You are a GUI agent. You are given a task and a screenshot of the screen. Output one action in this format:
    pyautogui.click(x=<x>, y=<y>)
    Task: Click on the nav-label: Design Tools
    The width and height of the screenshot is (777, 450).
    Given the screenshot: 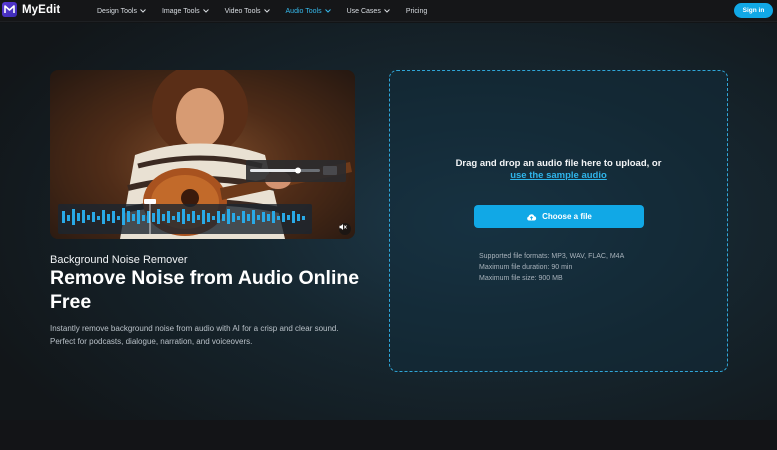 What is the action you would take?
    pyautogui.click(x=117, y=11)
    